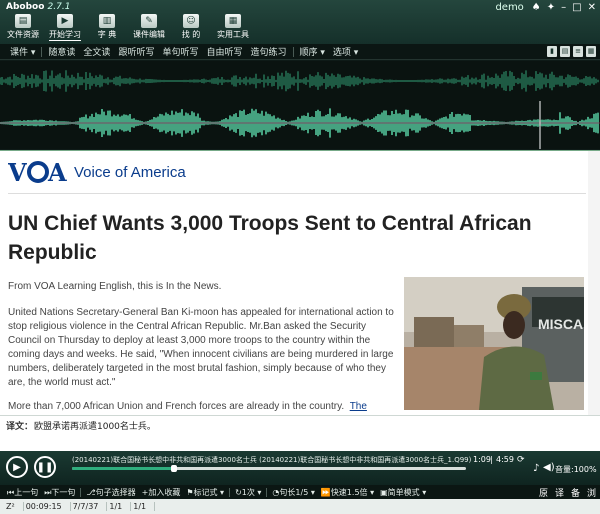 This screenshot has height=514, width=600. Describe the element at coordinates (576, 469) in the screenshot. I see `volume-label: 音量:100%` at that location.